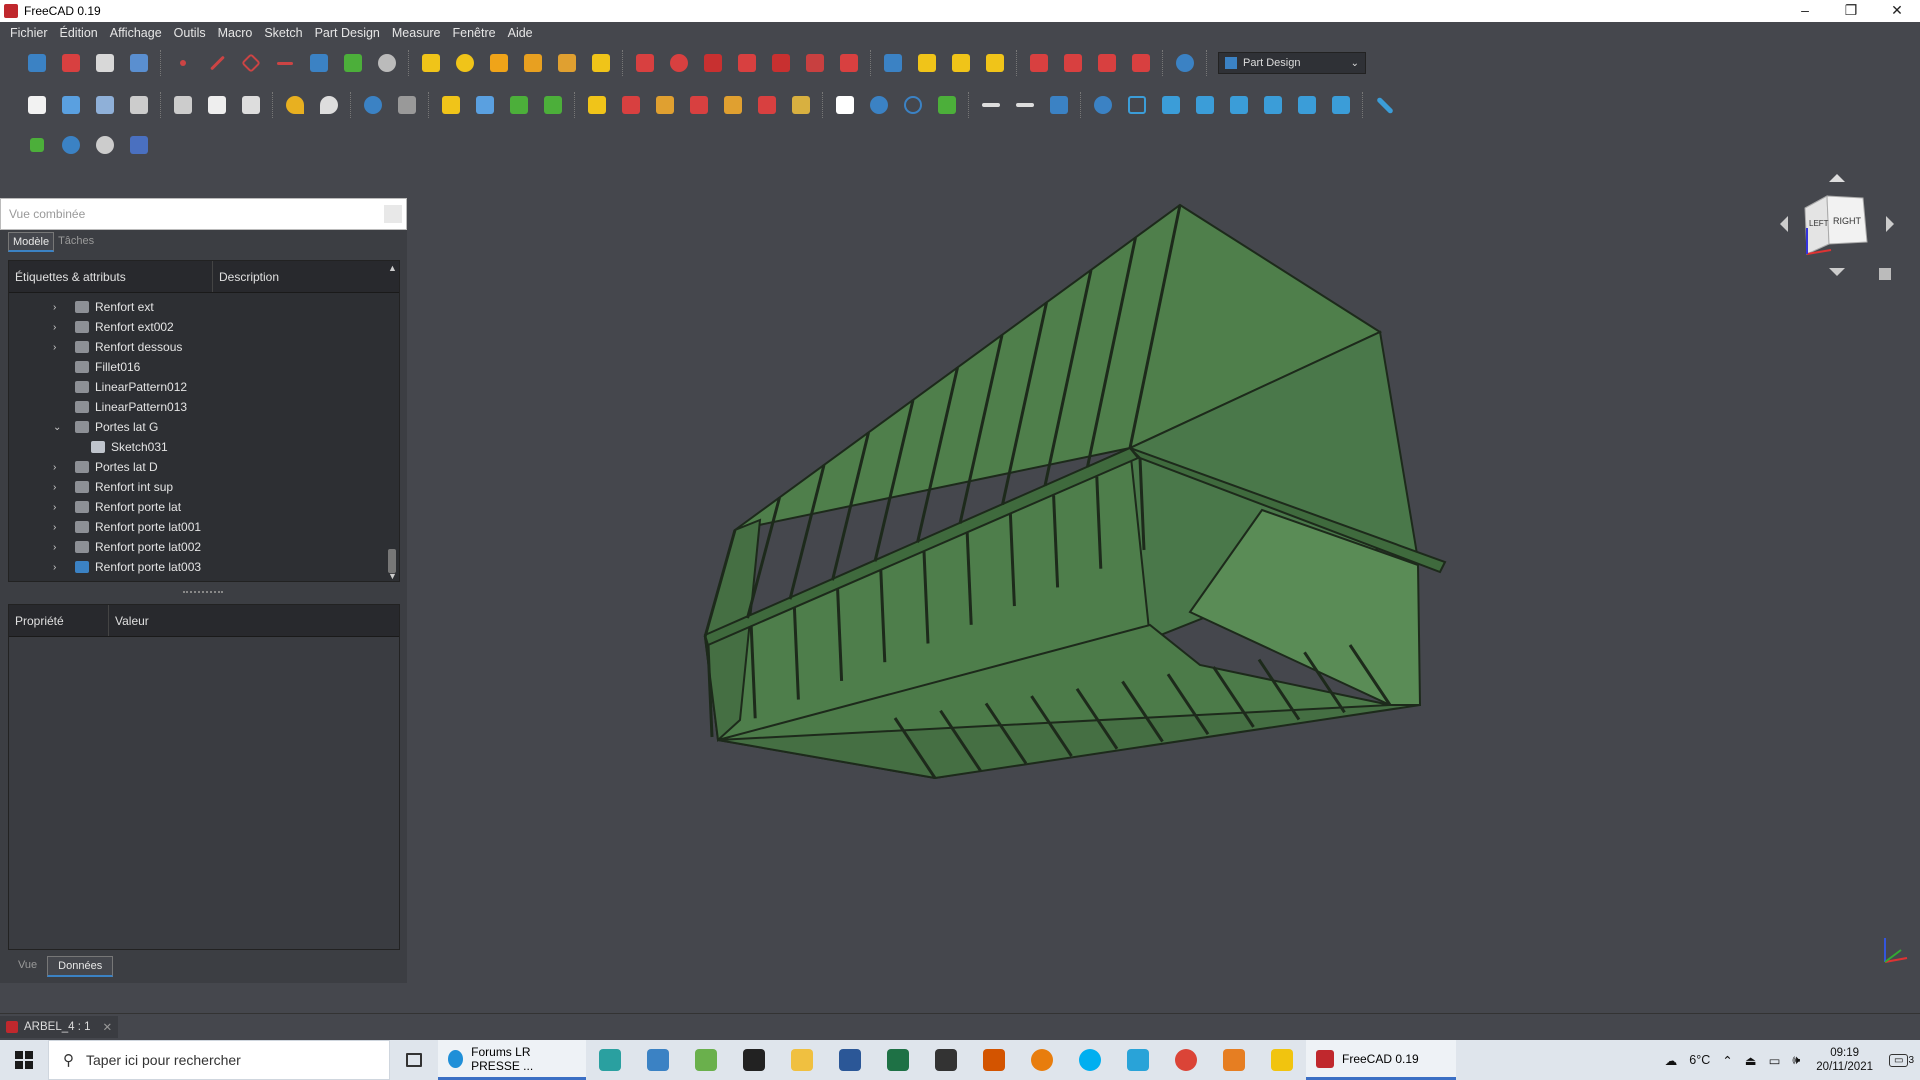 The width and height of the screenshot is (1920, 1080). Describe the element at coordinates (451, 105) in the screenshot. I see `create-part-container-button` at that location.